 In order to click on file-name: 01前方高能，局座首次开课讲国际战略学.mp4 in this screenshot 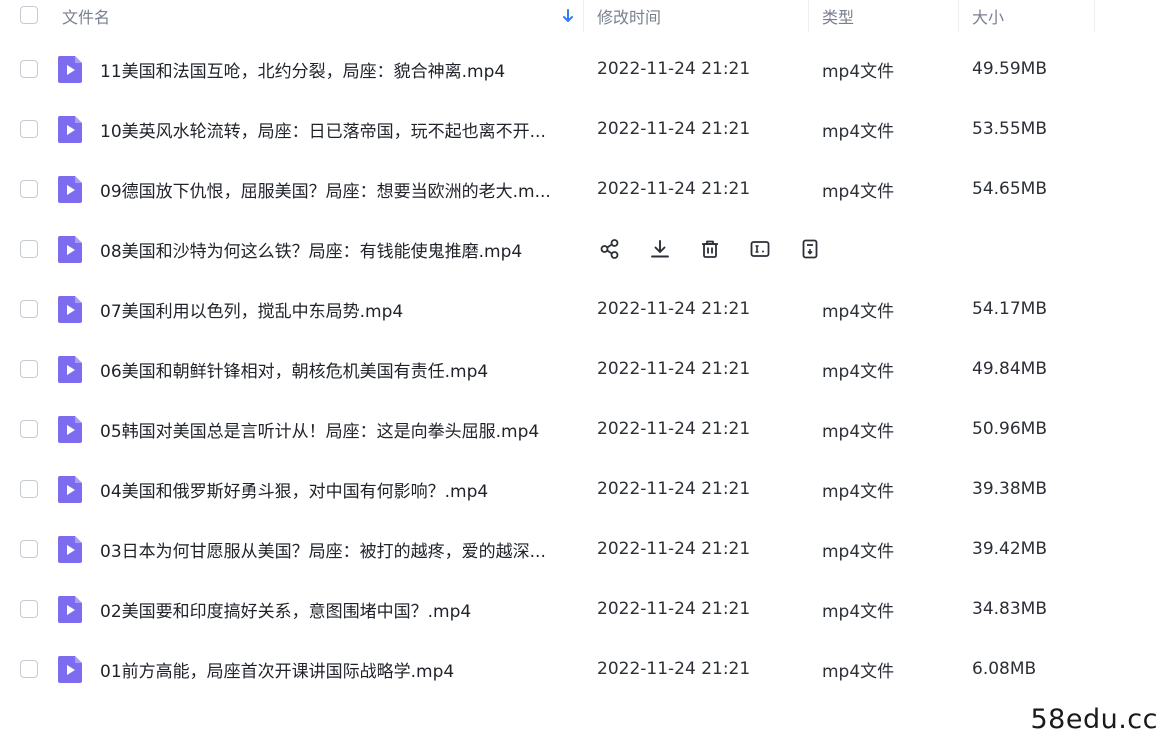, I will do `click(339, 669)`.